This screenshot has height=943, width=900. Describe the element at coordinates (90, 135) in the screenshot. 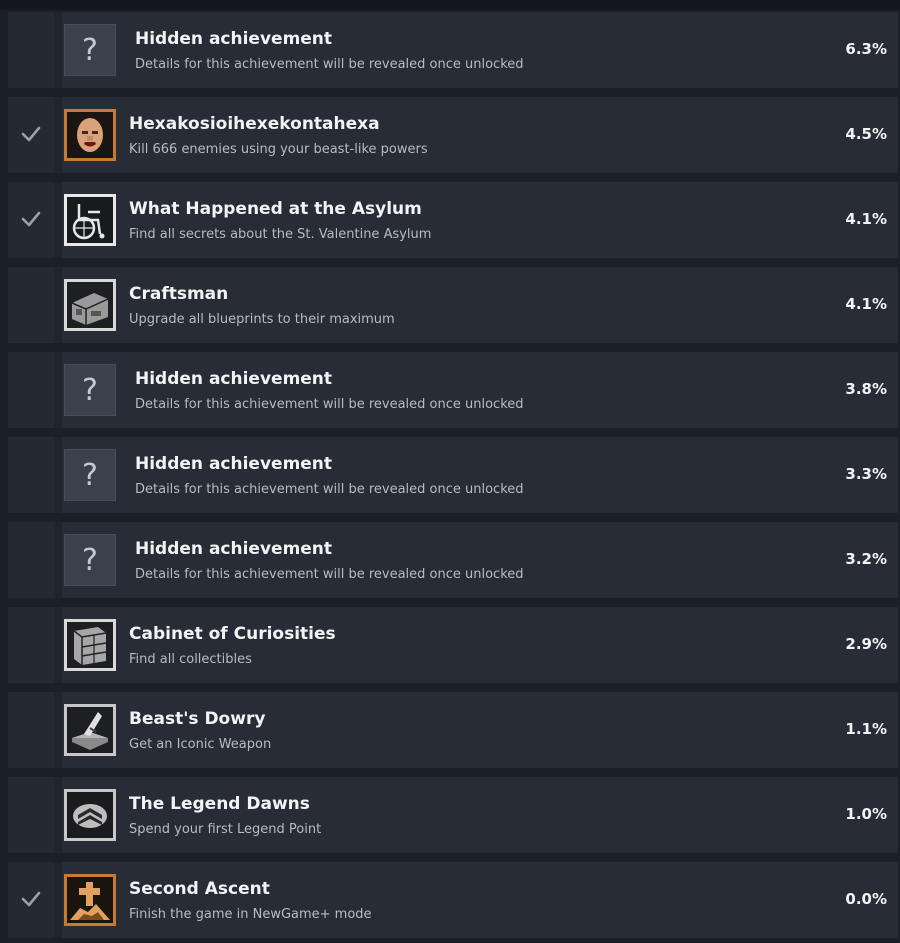

I see `bald-face-icon` at that location.